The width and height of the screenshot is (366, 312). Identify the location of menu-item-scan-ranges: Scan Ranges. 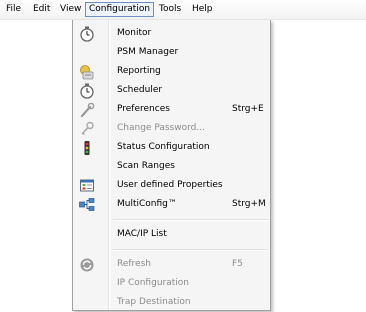
(172, 166).